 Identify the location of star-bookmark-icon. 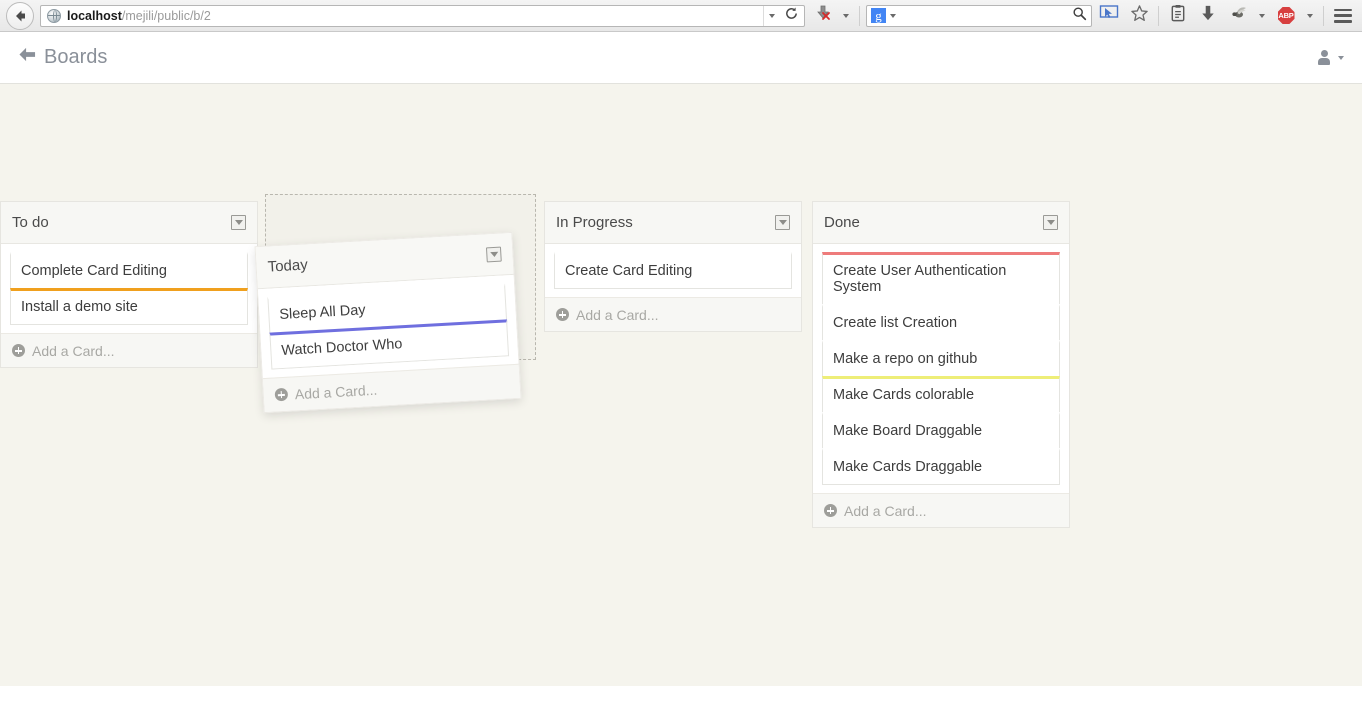
(1139, 16).